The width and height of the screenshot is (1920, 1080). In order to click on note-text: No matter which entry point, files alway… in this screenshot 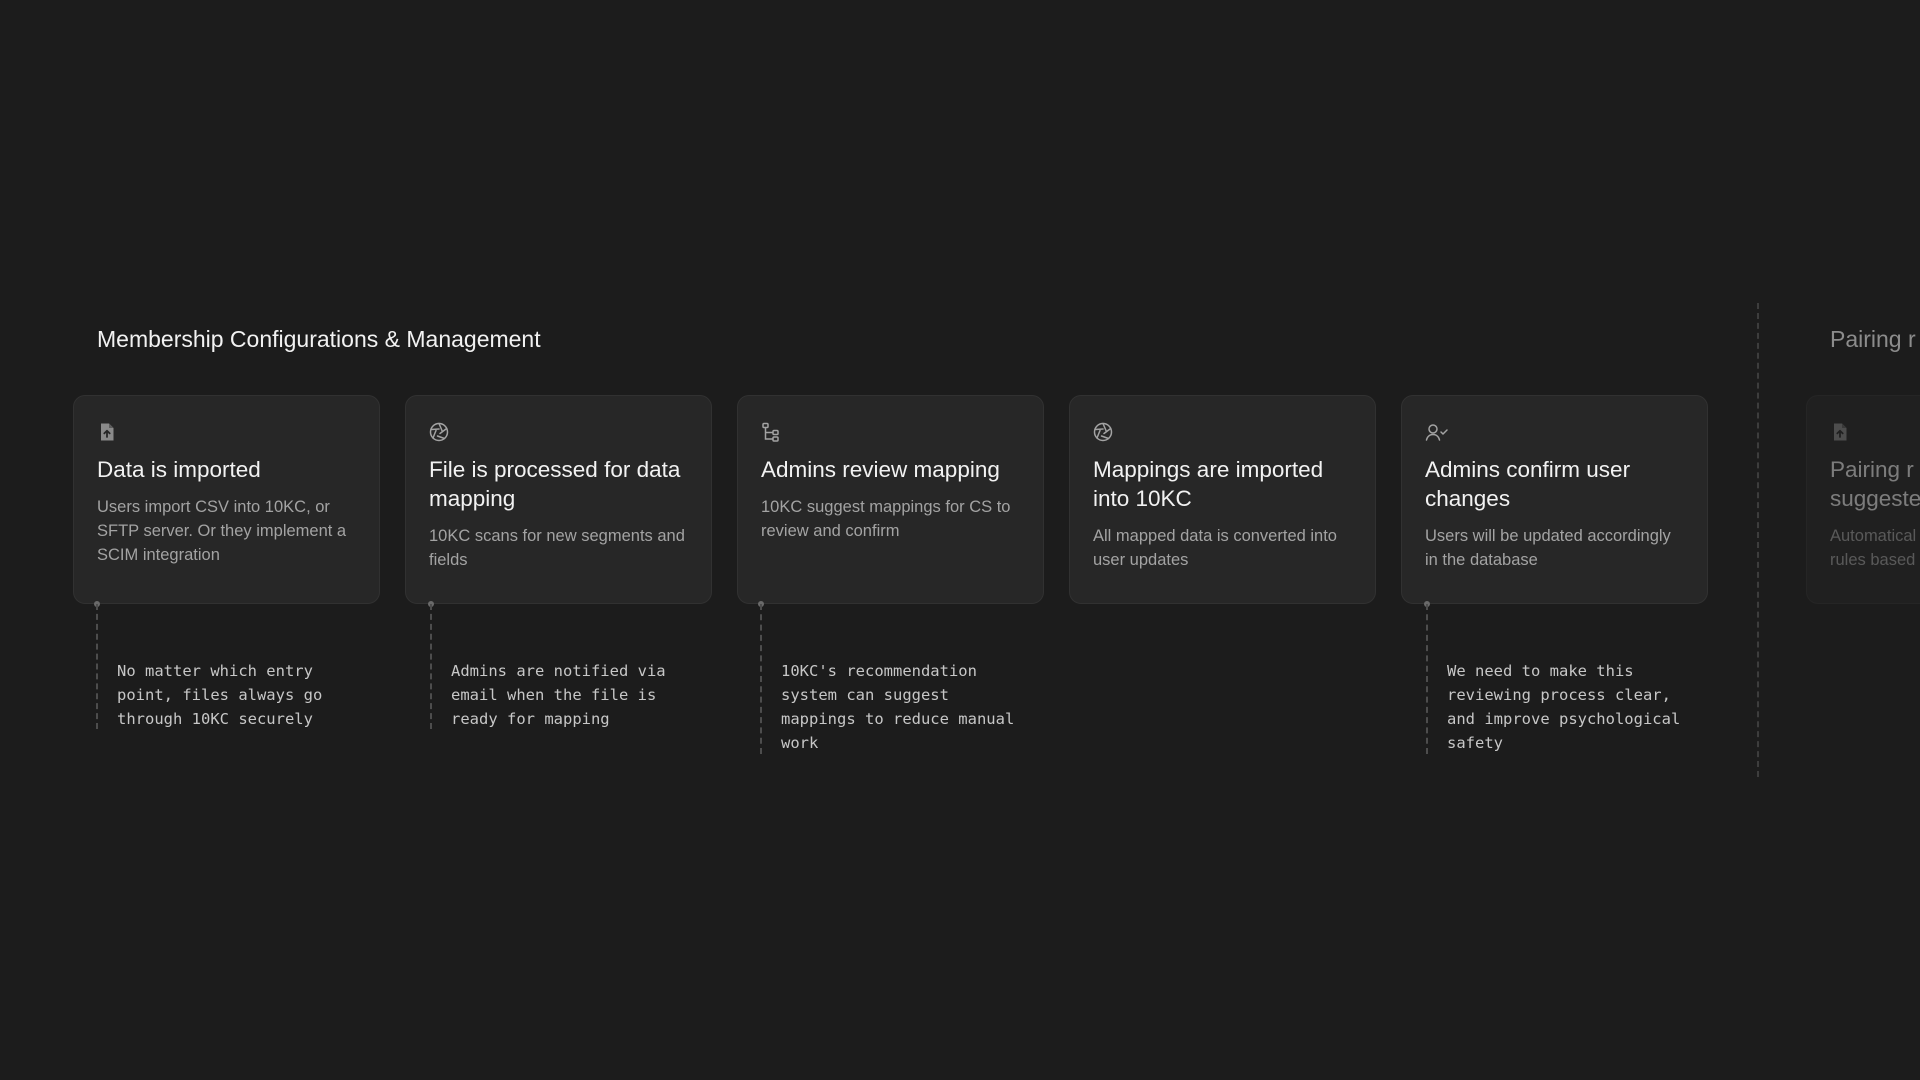, I will do `click(220, 695)`.